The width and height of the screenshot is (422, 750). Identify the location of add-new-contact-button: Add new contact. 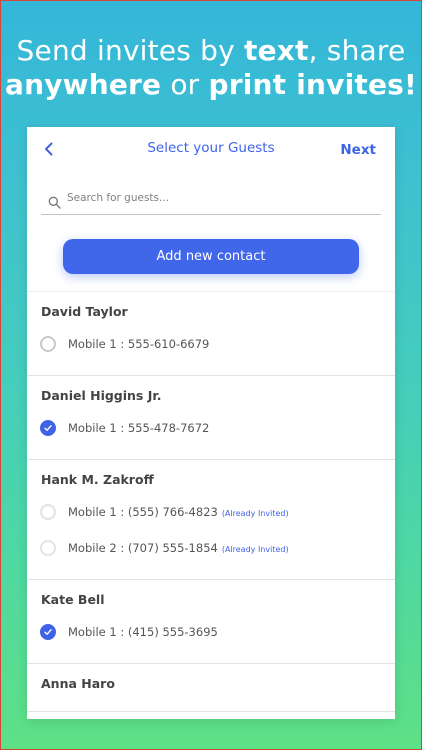
(211, 256).